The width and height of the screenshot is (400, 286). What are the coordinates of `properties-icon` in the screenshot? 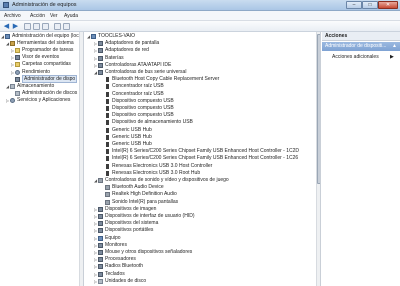 It's located at (57, 26).